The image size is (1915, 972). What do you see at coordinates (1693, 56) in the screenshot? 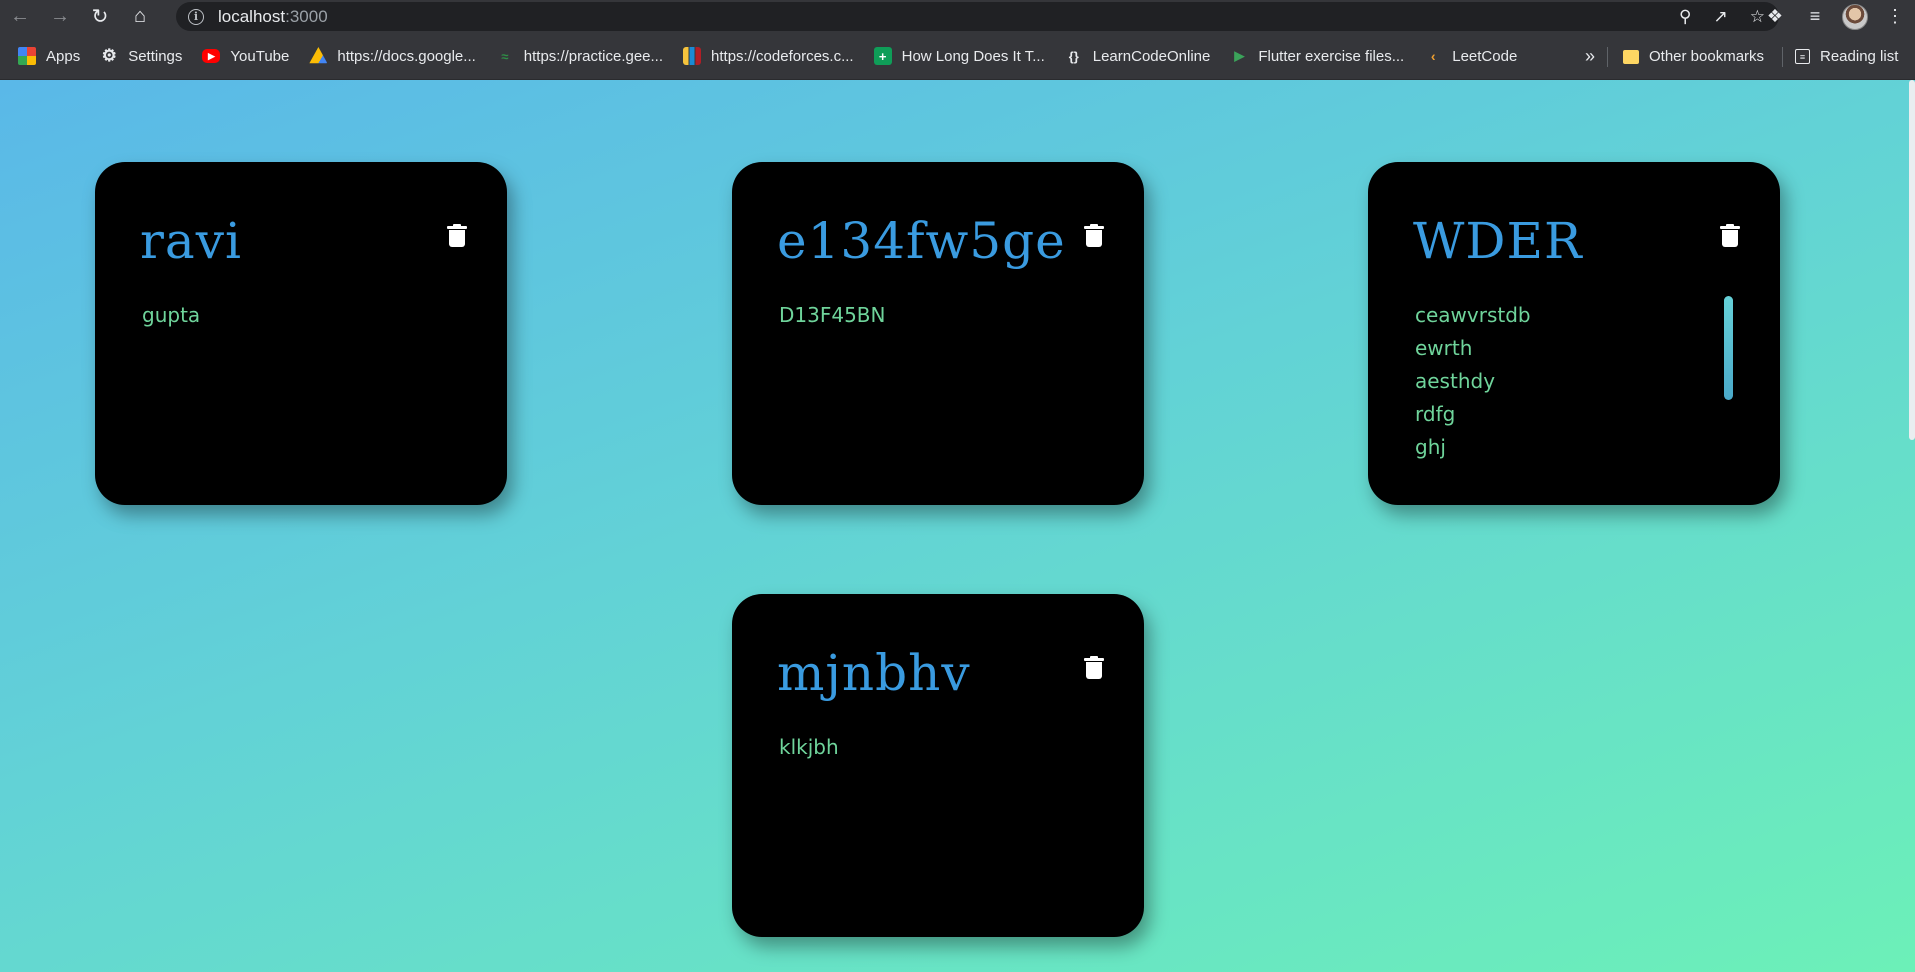
I see `other-bookmarks: Other bookmarks` at bounding box center [1693, 56].